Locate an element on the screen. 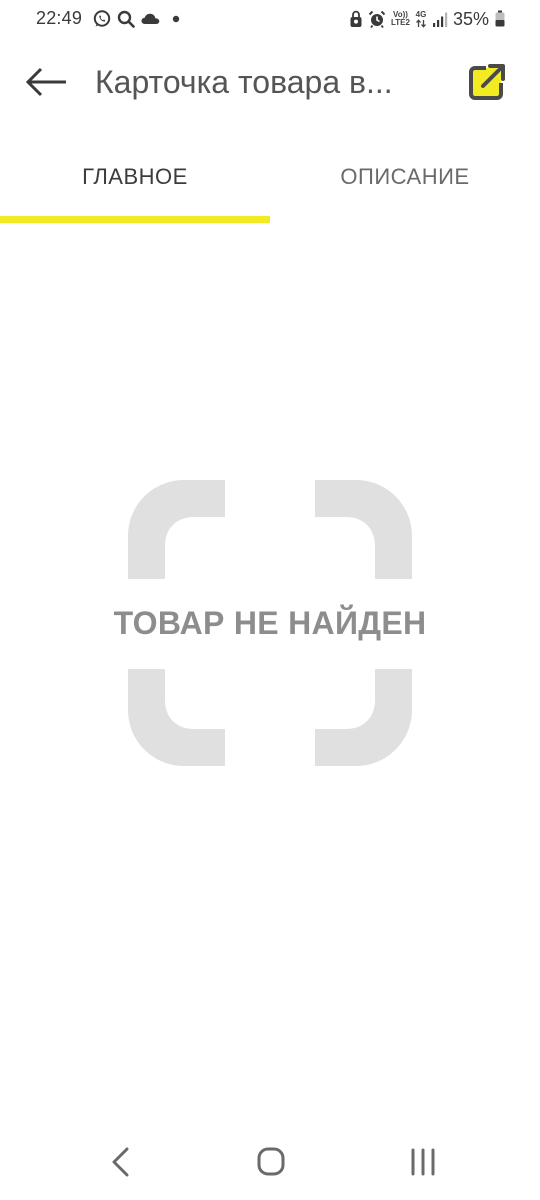 This screenshot has width=540, height=1200. back-button is located at coordinates (46, 82).